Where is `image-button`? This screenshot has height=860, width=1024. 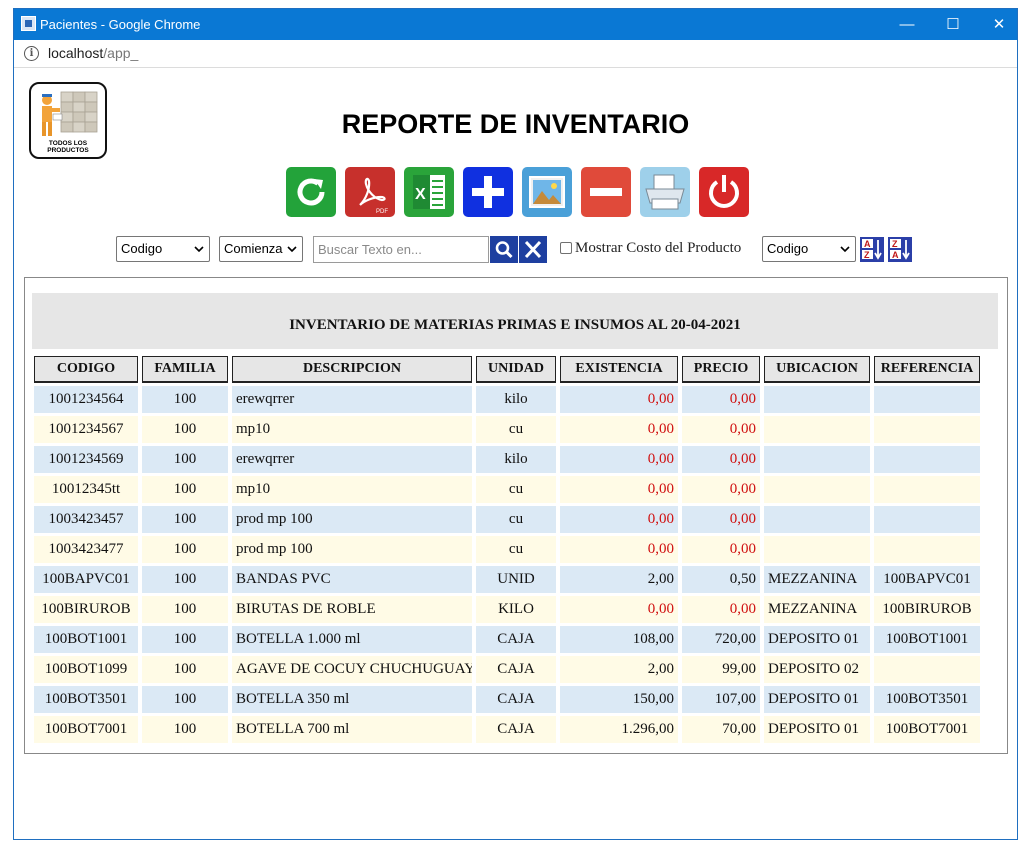
image-button is located at coordinates (547, 192).